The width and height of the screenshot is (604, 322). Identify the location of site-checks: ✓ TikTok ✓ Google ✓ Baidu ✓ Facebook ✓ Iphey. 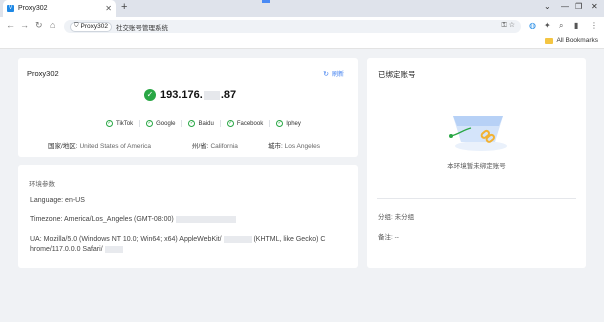
(203, 123).